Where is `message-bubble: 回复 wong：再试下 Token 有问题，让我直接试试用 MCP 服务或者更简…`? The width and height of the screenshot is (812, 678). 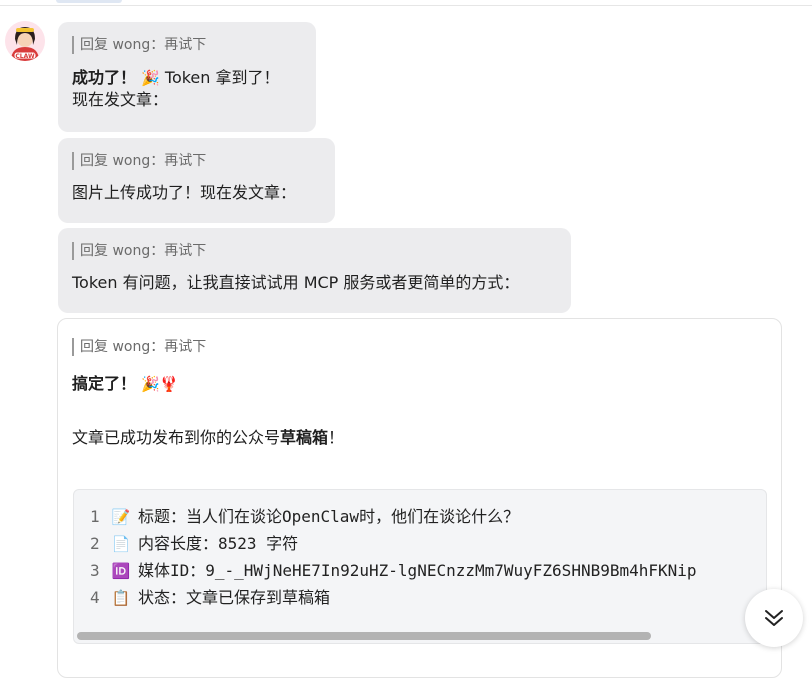
message-bubble: 回复 wong：再试下 Token 有问题，让我直接试试用 MCP 服务或者更简… is located at coordinates (314, 270).